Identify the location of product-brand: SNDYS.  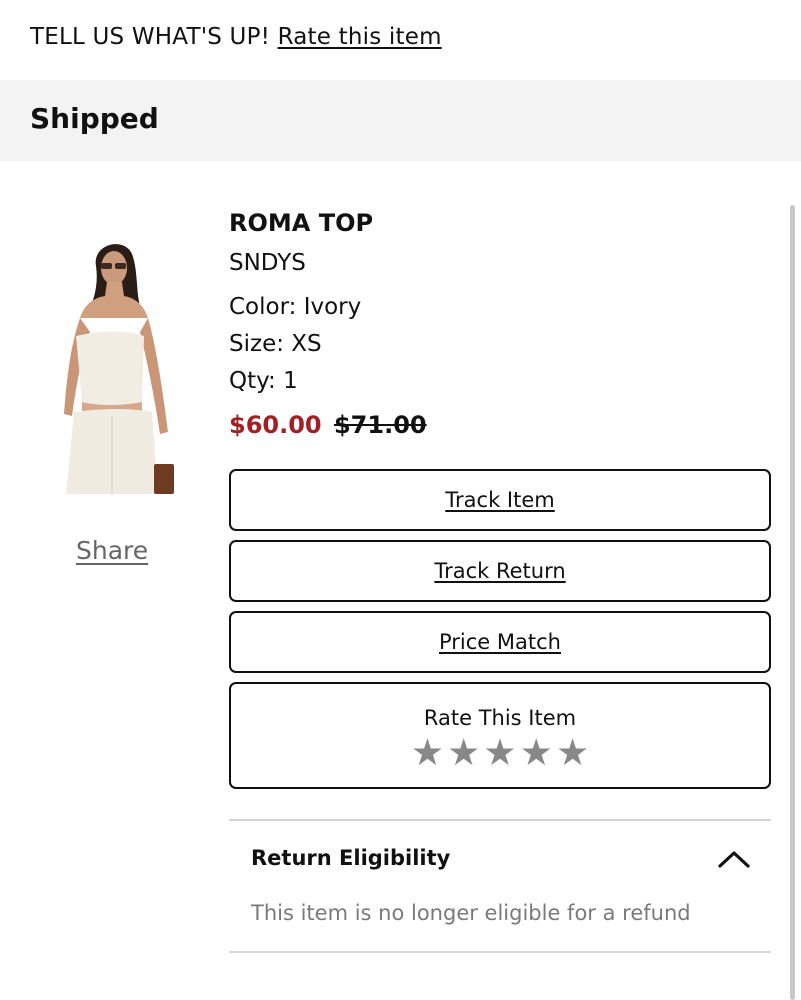
(267, 263).